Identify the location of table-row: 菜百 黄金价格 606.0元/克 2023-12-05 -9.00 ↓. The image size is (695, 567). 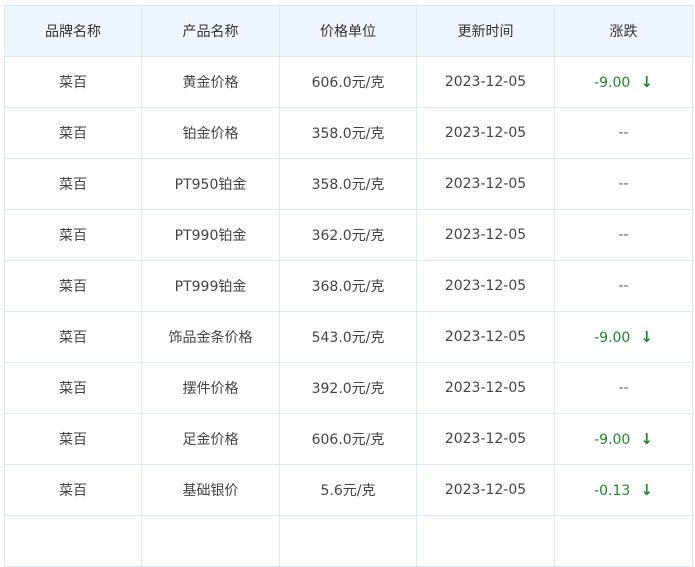
(348, 82).